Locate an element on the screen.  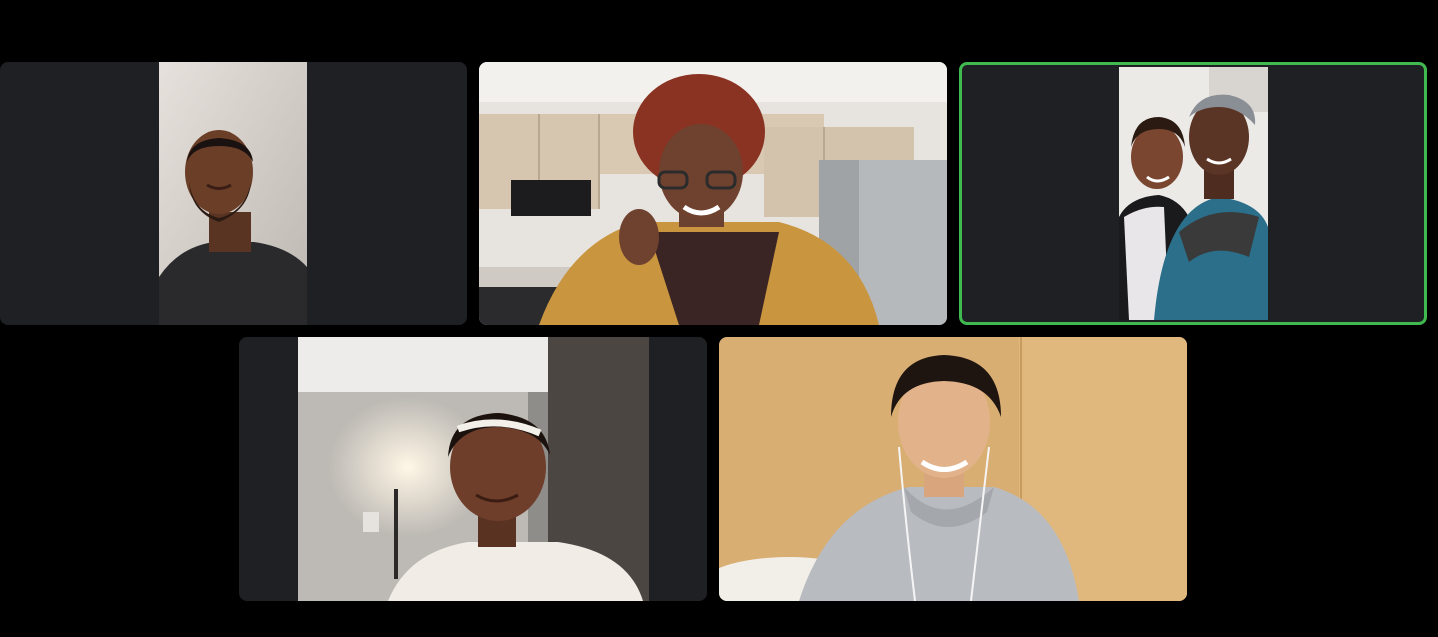
man-hoodie-earphones-icon is located at coordinates (953, 469).